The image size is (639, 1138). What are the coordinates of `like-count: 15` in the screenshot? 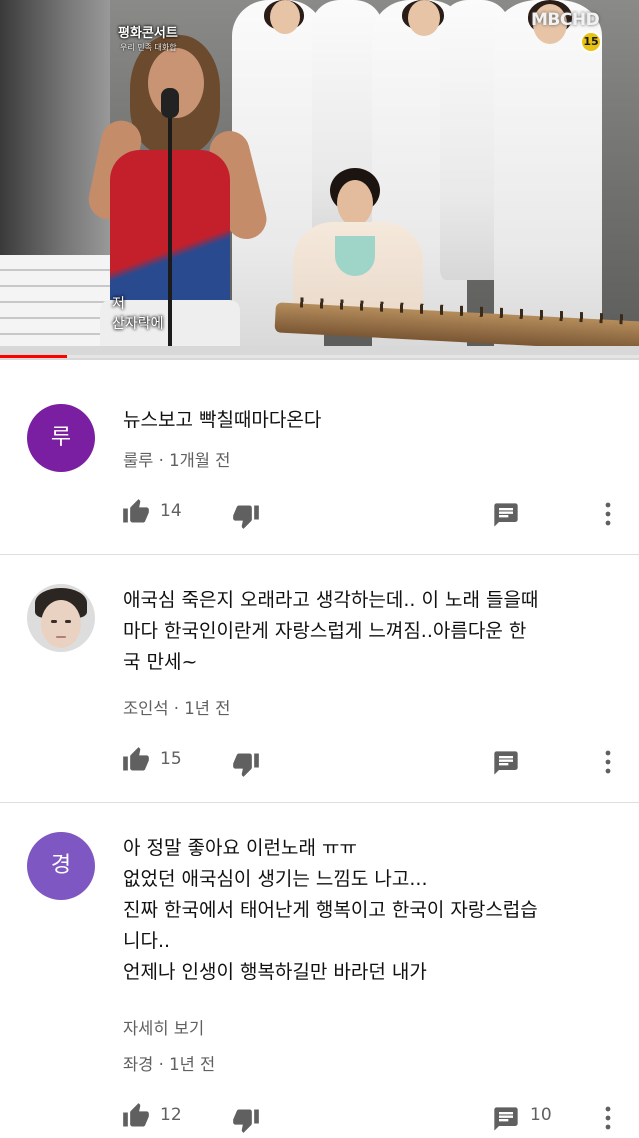 It's located at (171, 759).